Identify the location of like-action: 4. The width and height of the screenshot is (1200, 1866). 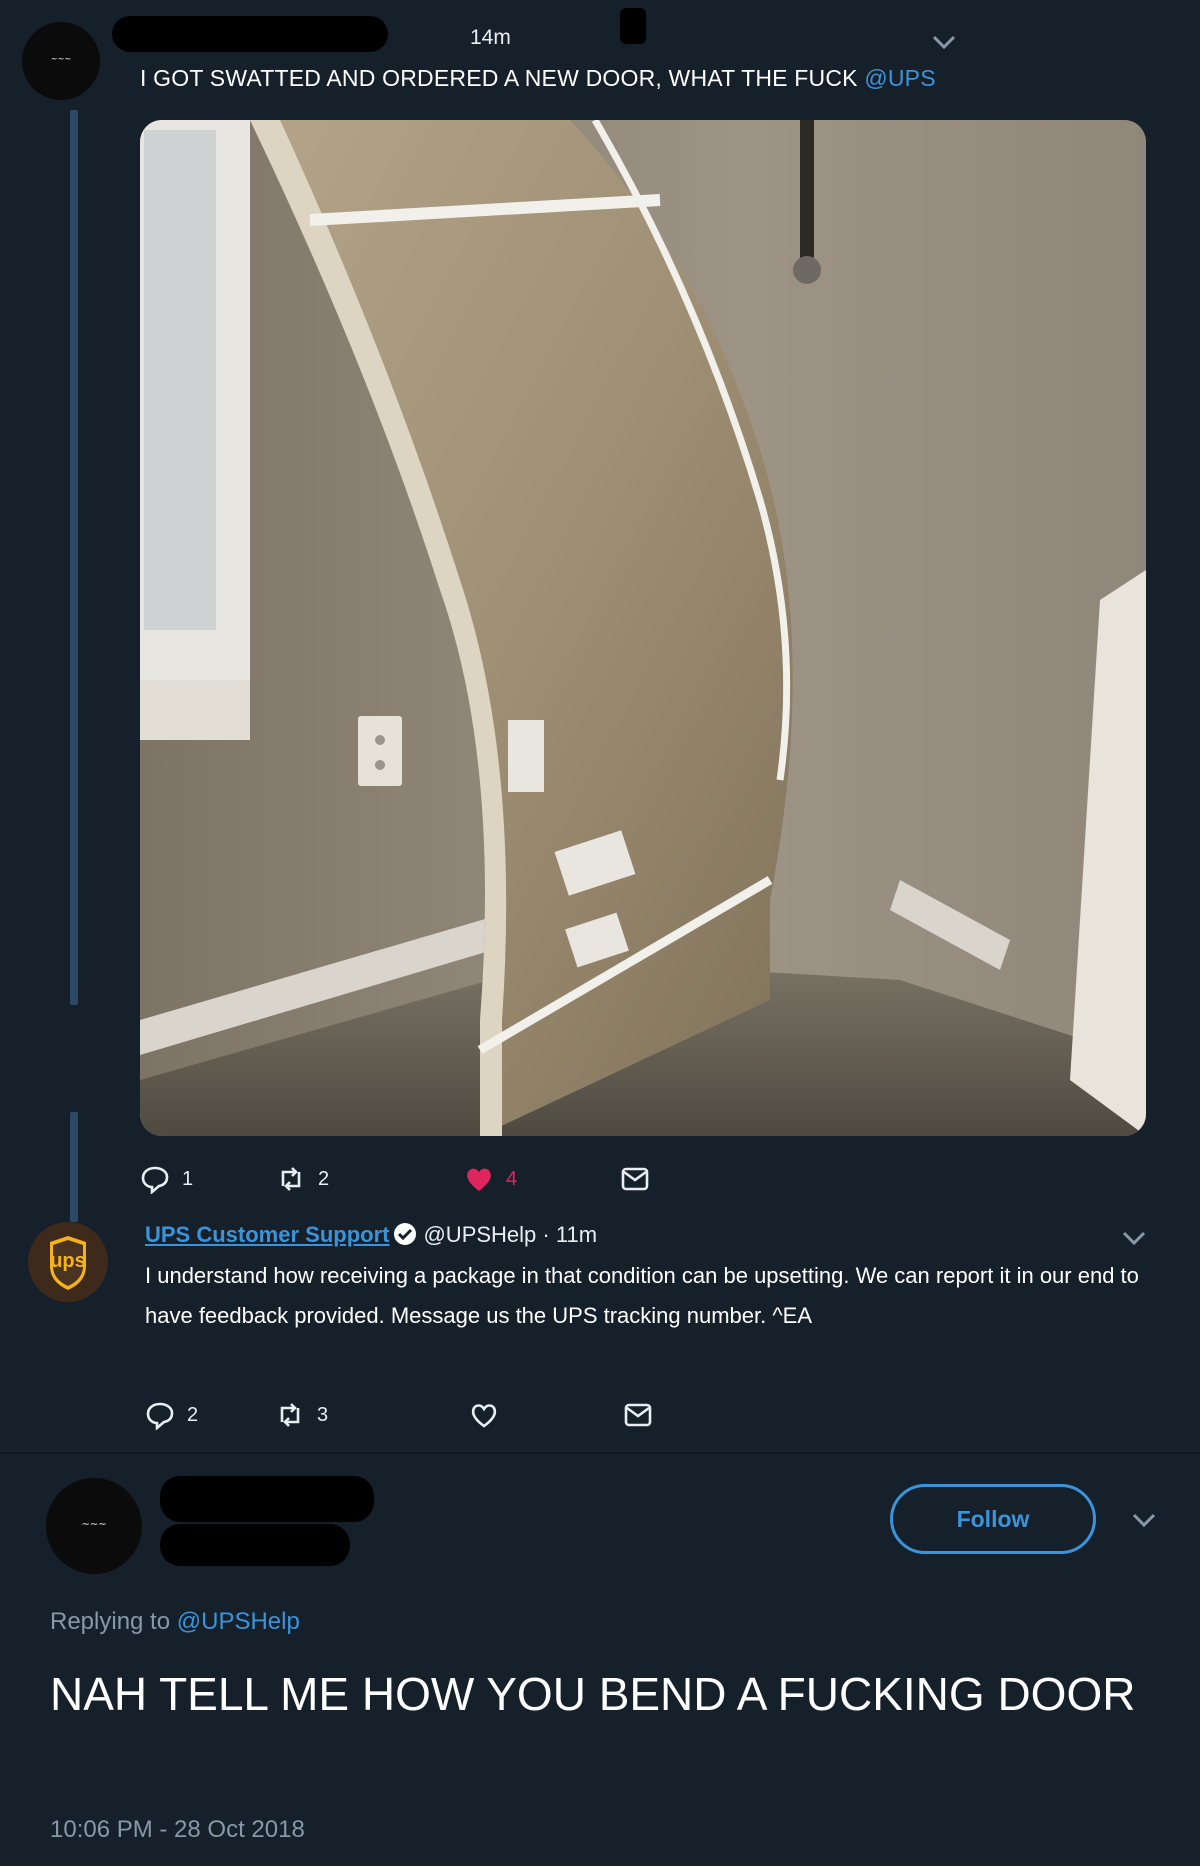
(490, 1179).